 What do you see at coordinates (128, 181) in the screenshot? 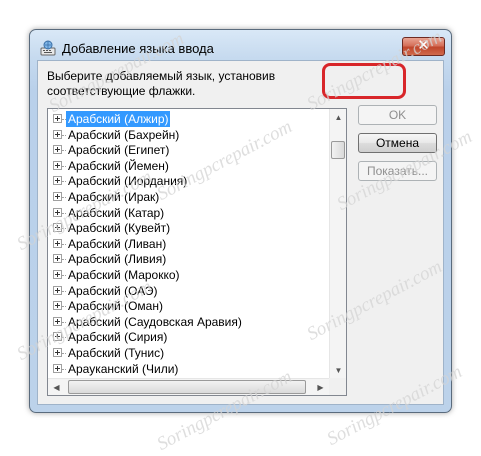
I see `language-label: Арабский (Иордания)` at bounding box center [128, 181].